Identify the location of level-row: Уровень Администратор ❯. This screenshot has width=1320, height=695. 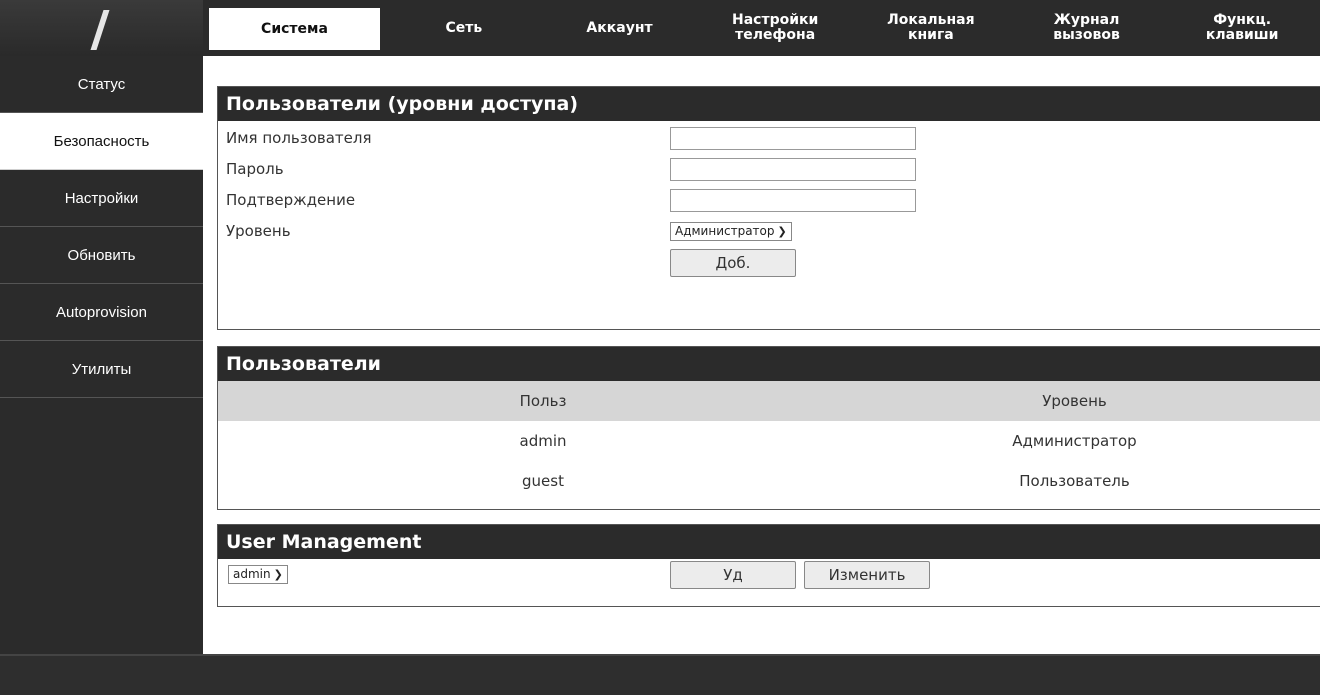
(769, 231).